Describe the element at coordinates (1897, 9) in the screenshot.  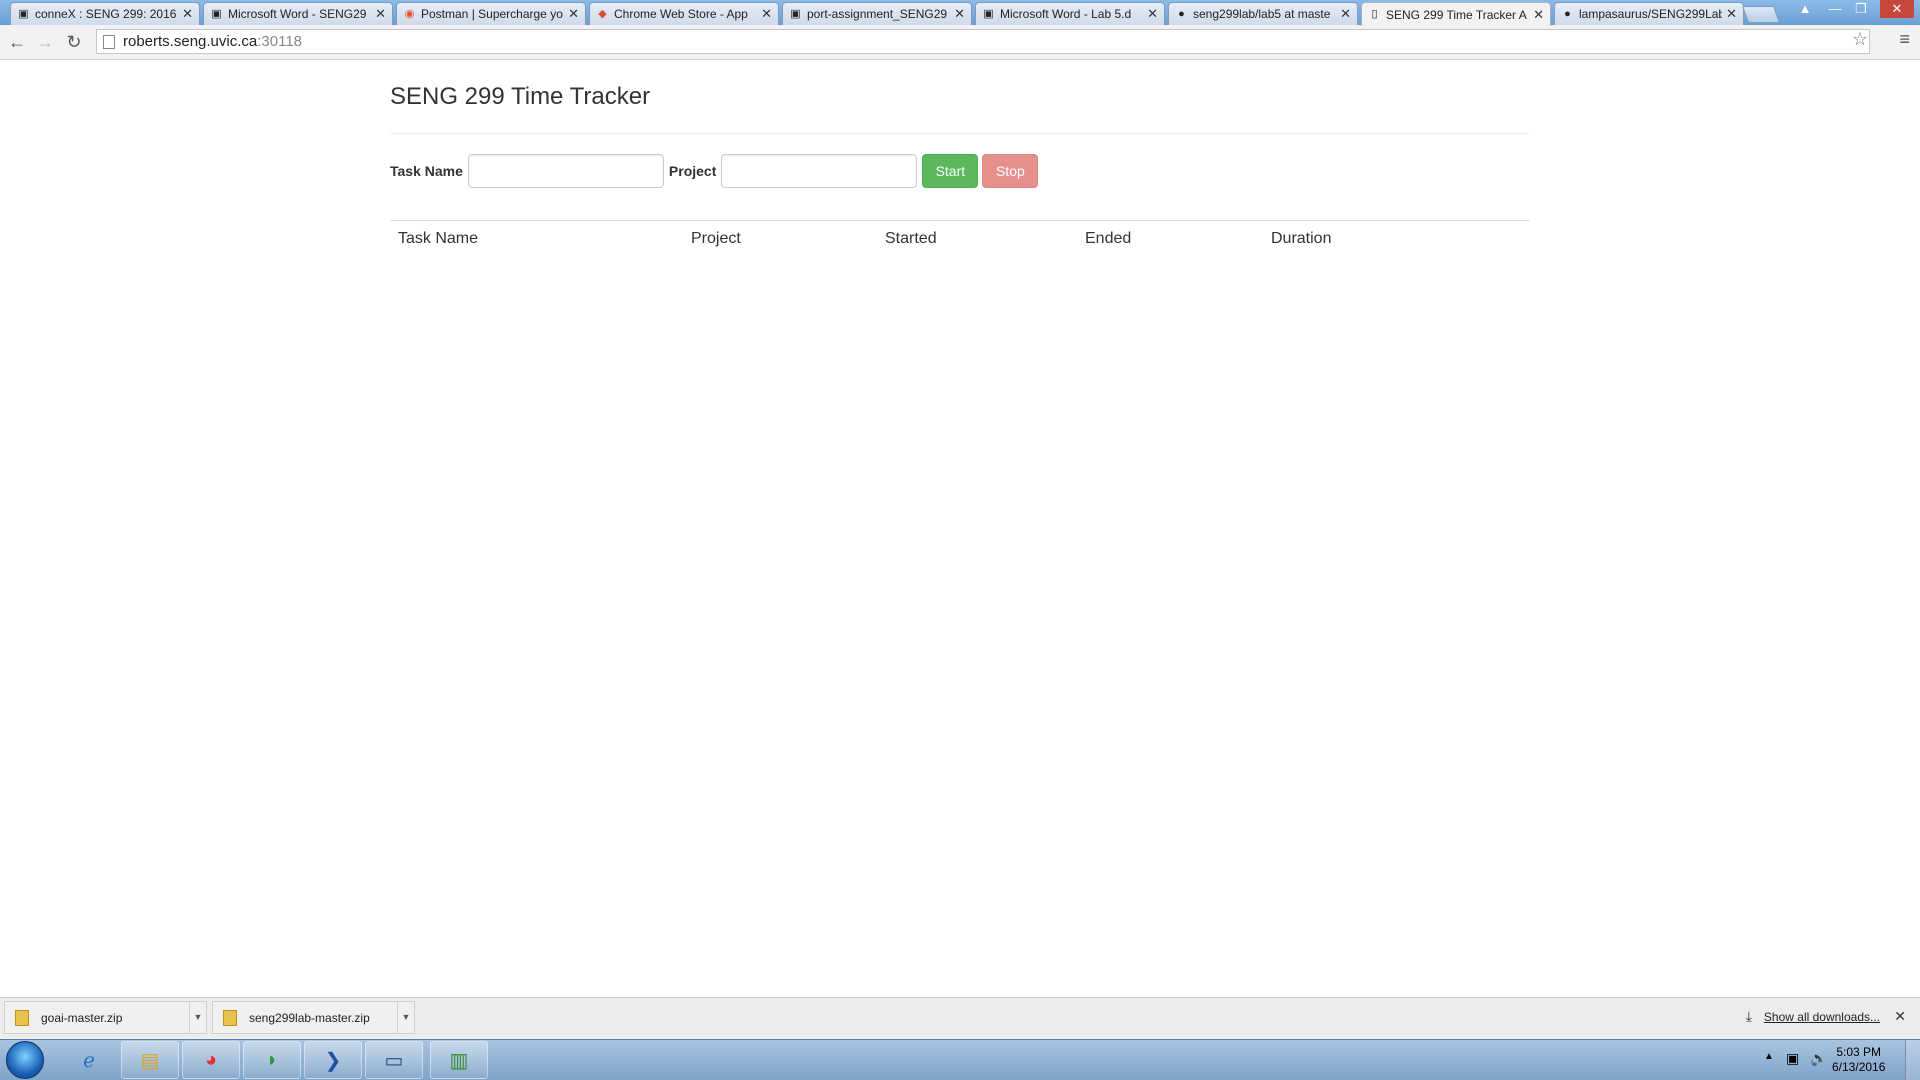
I see `close-window-icon: ✕` at that location.